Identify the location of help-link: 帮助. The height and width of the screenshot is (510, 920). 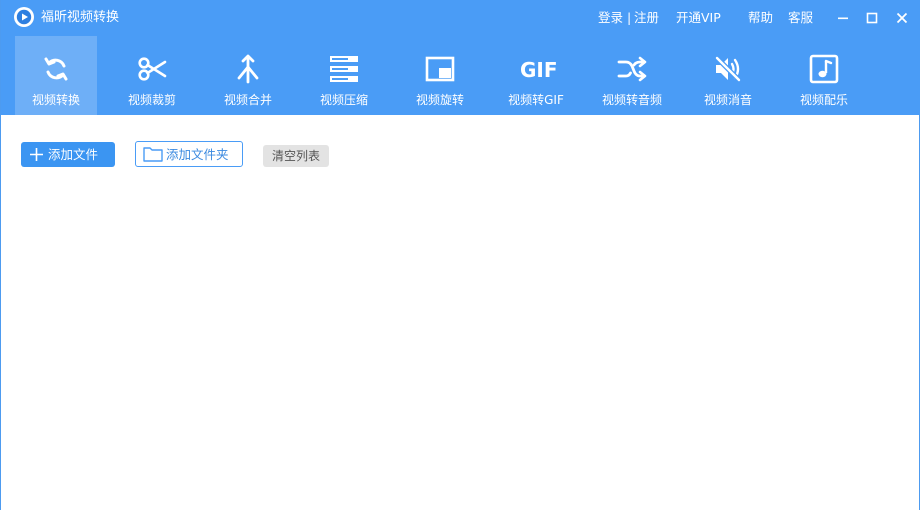
(760, 18).